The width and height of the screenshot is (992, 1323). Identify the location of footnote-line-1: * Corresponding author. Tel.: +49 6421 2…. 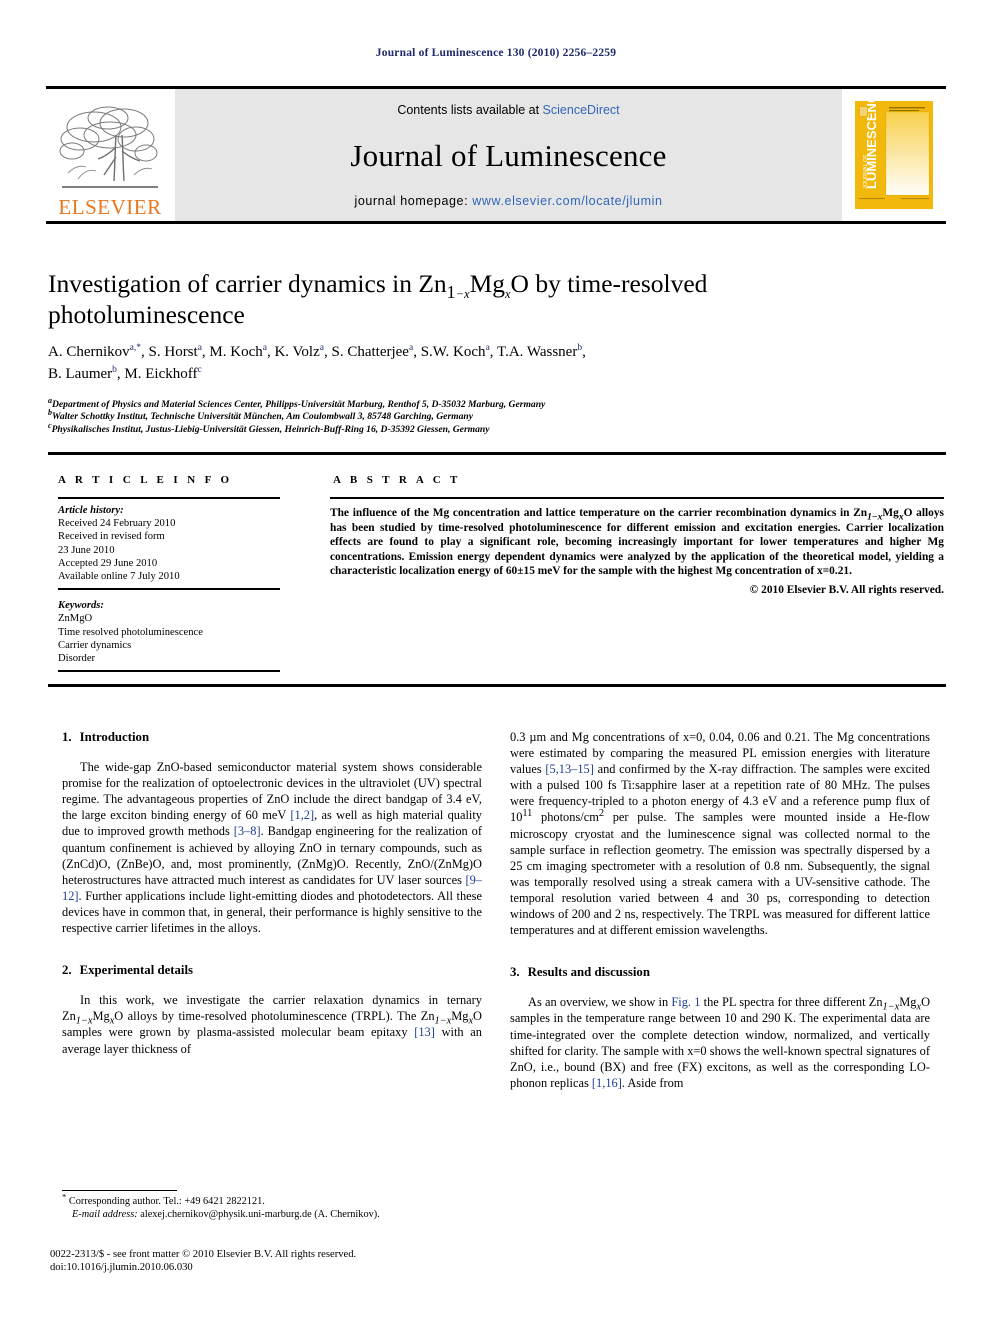
(272, 1200).